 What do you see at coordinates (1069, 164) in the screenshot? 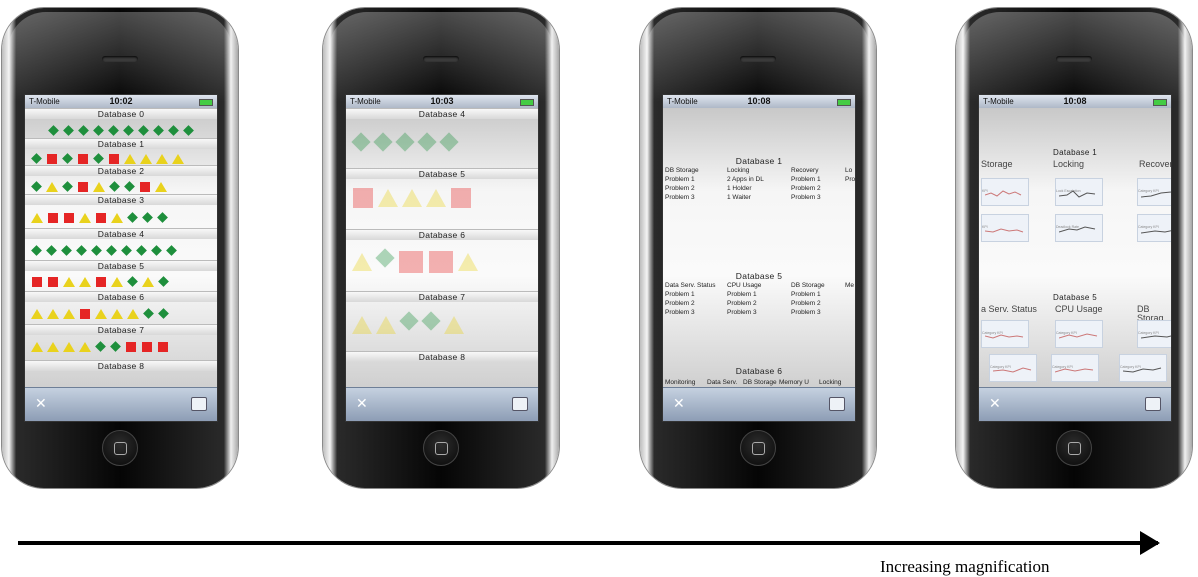
I see `col-header: Locking` at bounding box center [1069, 164].